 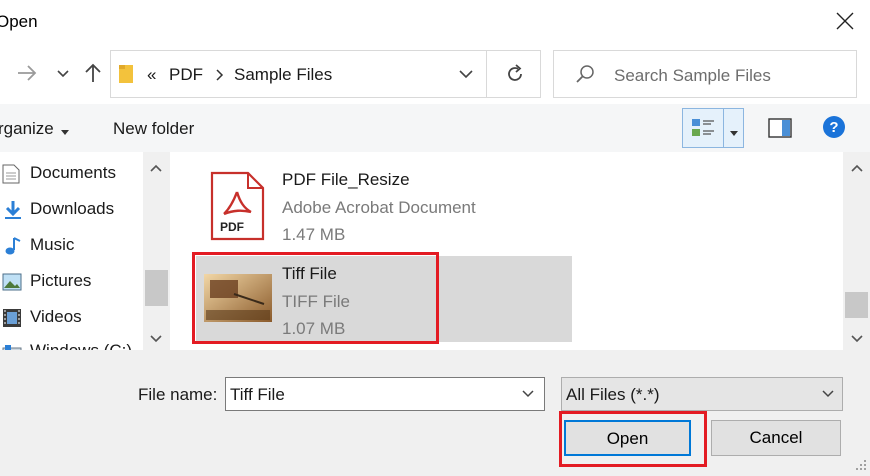 I want to click on file-list-scroll-thumb, so click(x=856, y=305).